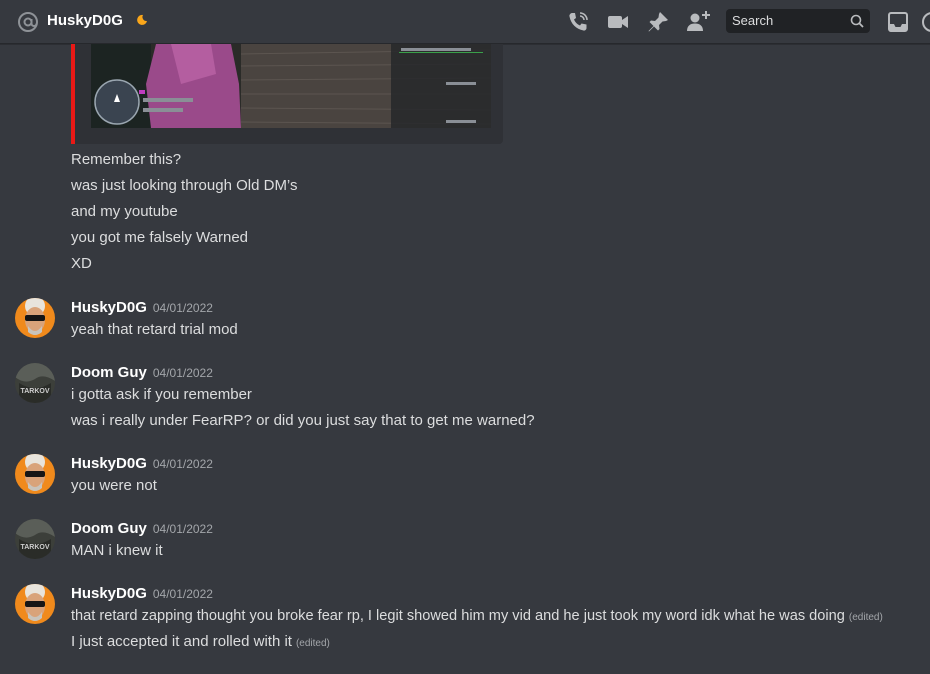 This screenshot has height=674, width=930. Describe the element at coordinates (698, 22) in the screenshot. I see `add-friend-icon` at that location.